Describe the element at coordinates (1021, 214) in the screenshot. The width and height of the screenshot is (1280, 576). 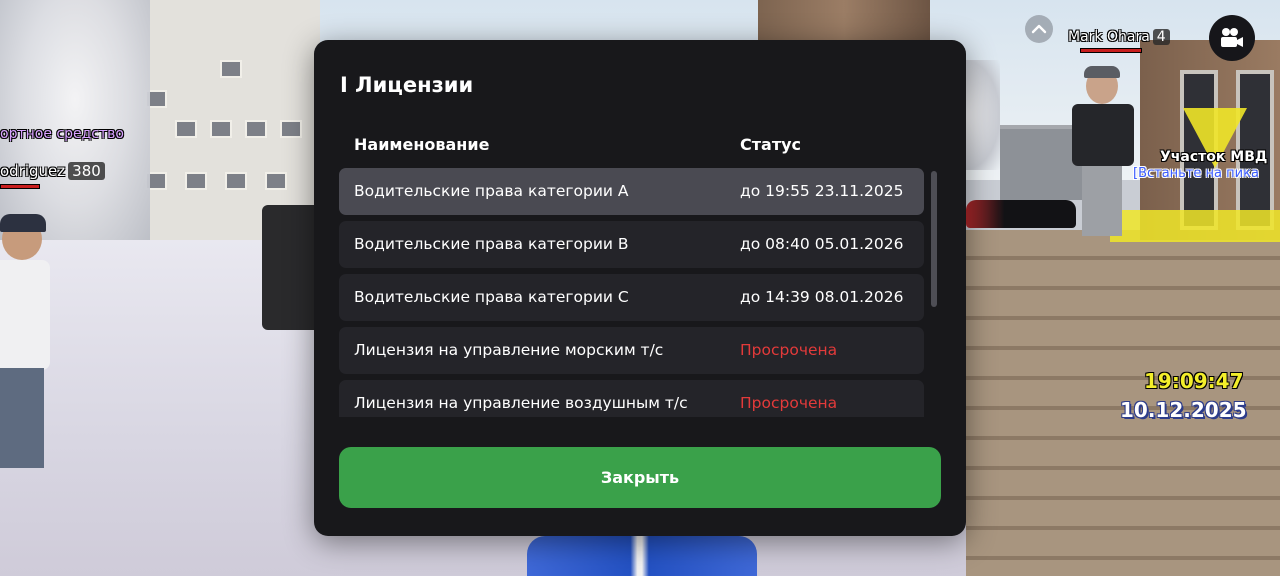
I see `parked-car` at that location.